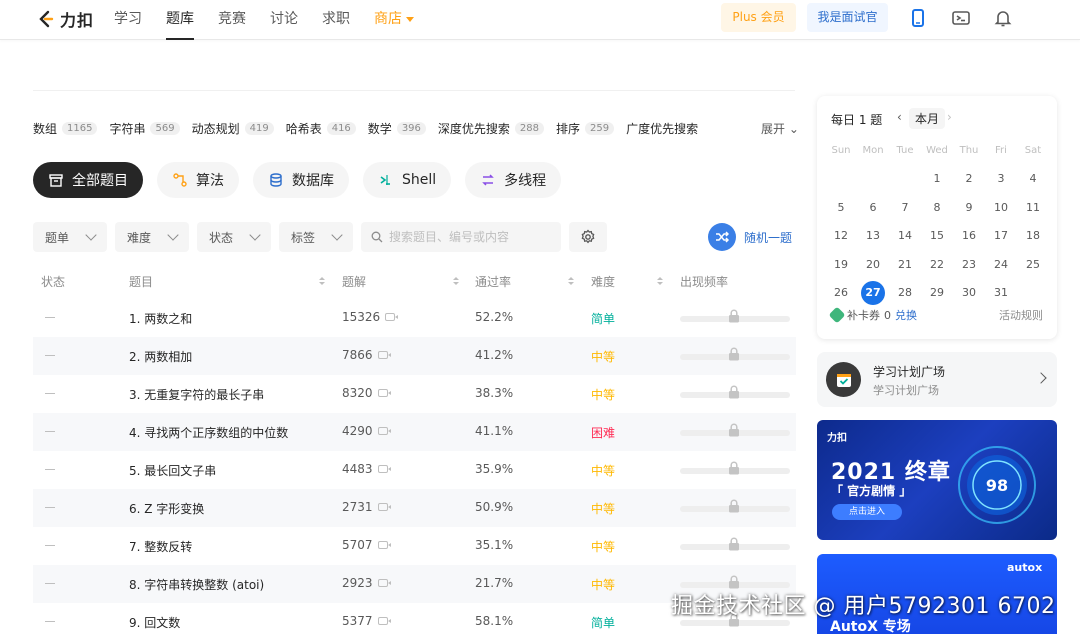 This screenshot has width=1080, height=634. I want to click on header-acceptance: 通过率, so click(524, 281).